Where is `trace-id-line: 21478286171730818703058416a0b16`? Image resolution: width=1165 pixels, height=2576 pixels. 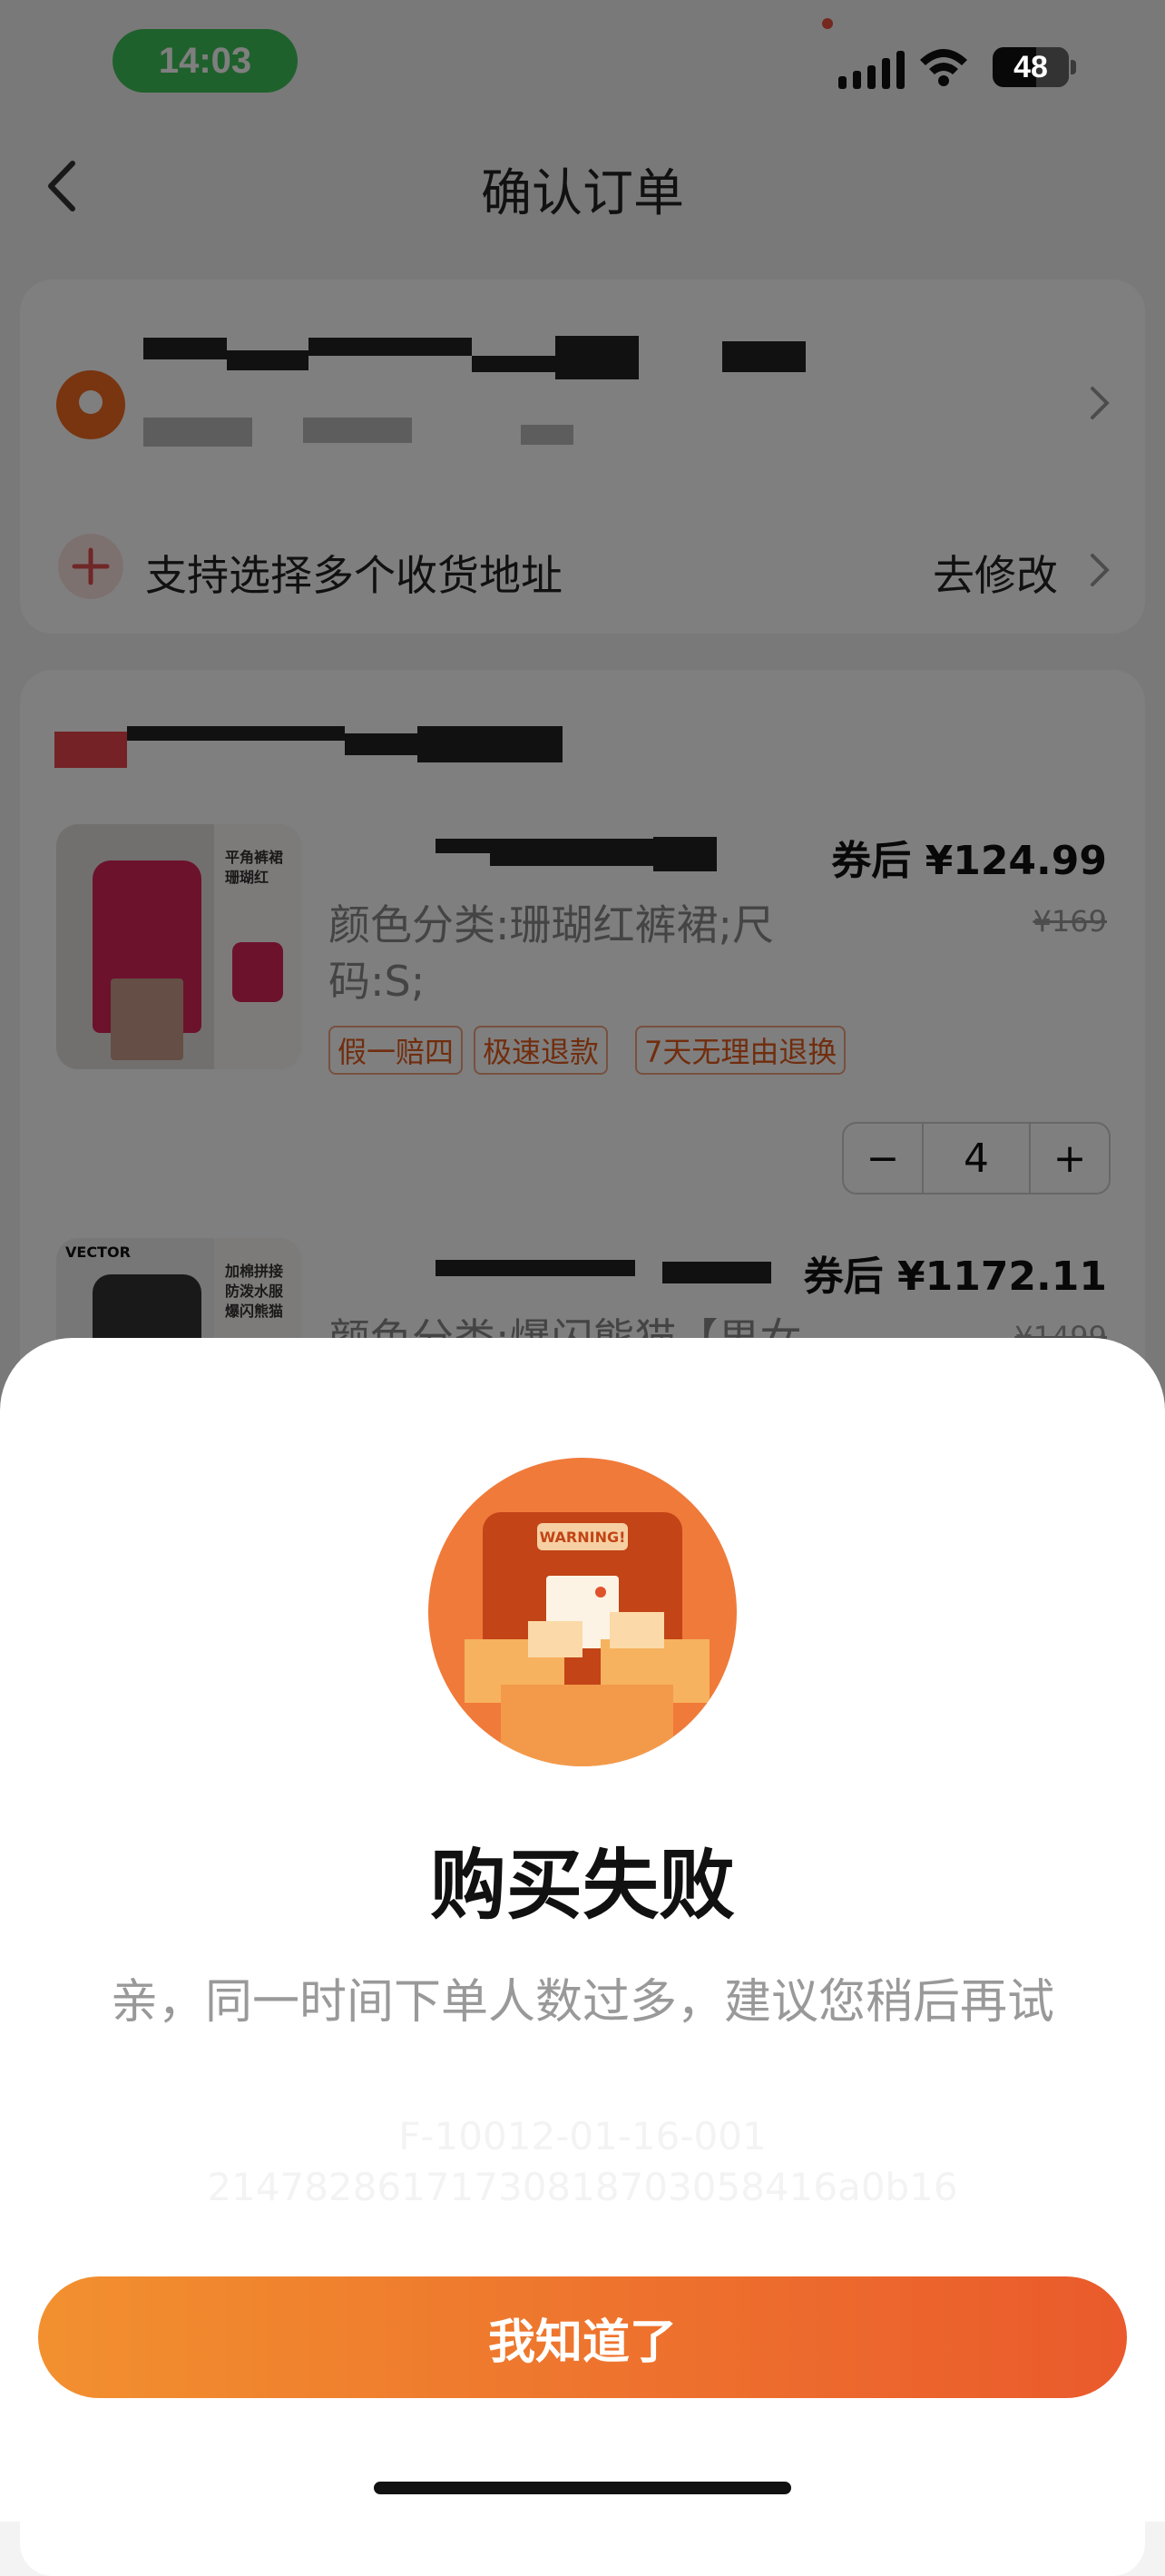
trace-id-line: 21478286171730818703058416a0b16 is located at coordinates (582, 2187).